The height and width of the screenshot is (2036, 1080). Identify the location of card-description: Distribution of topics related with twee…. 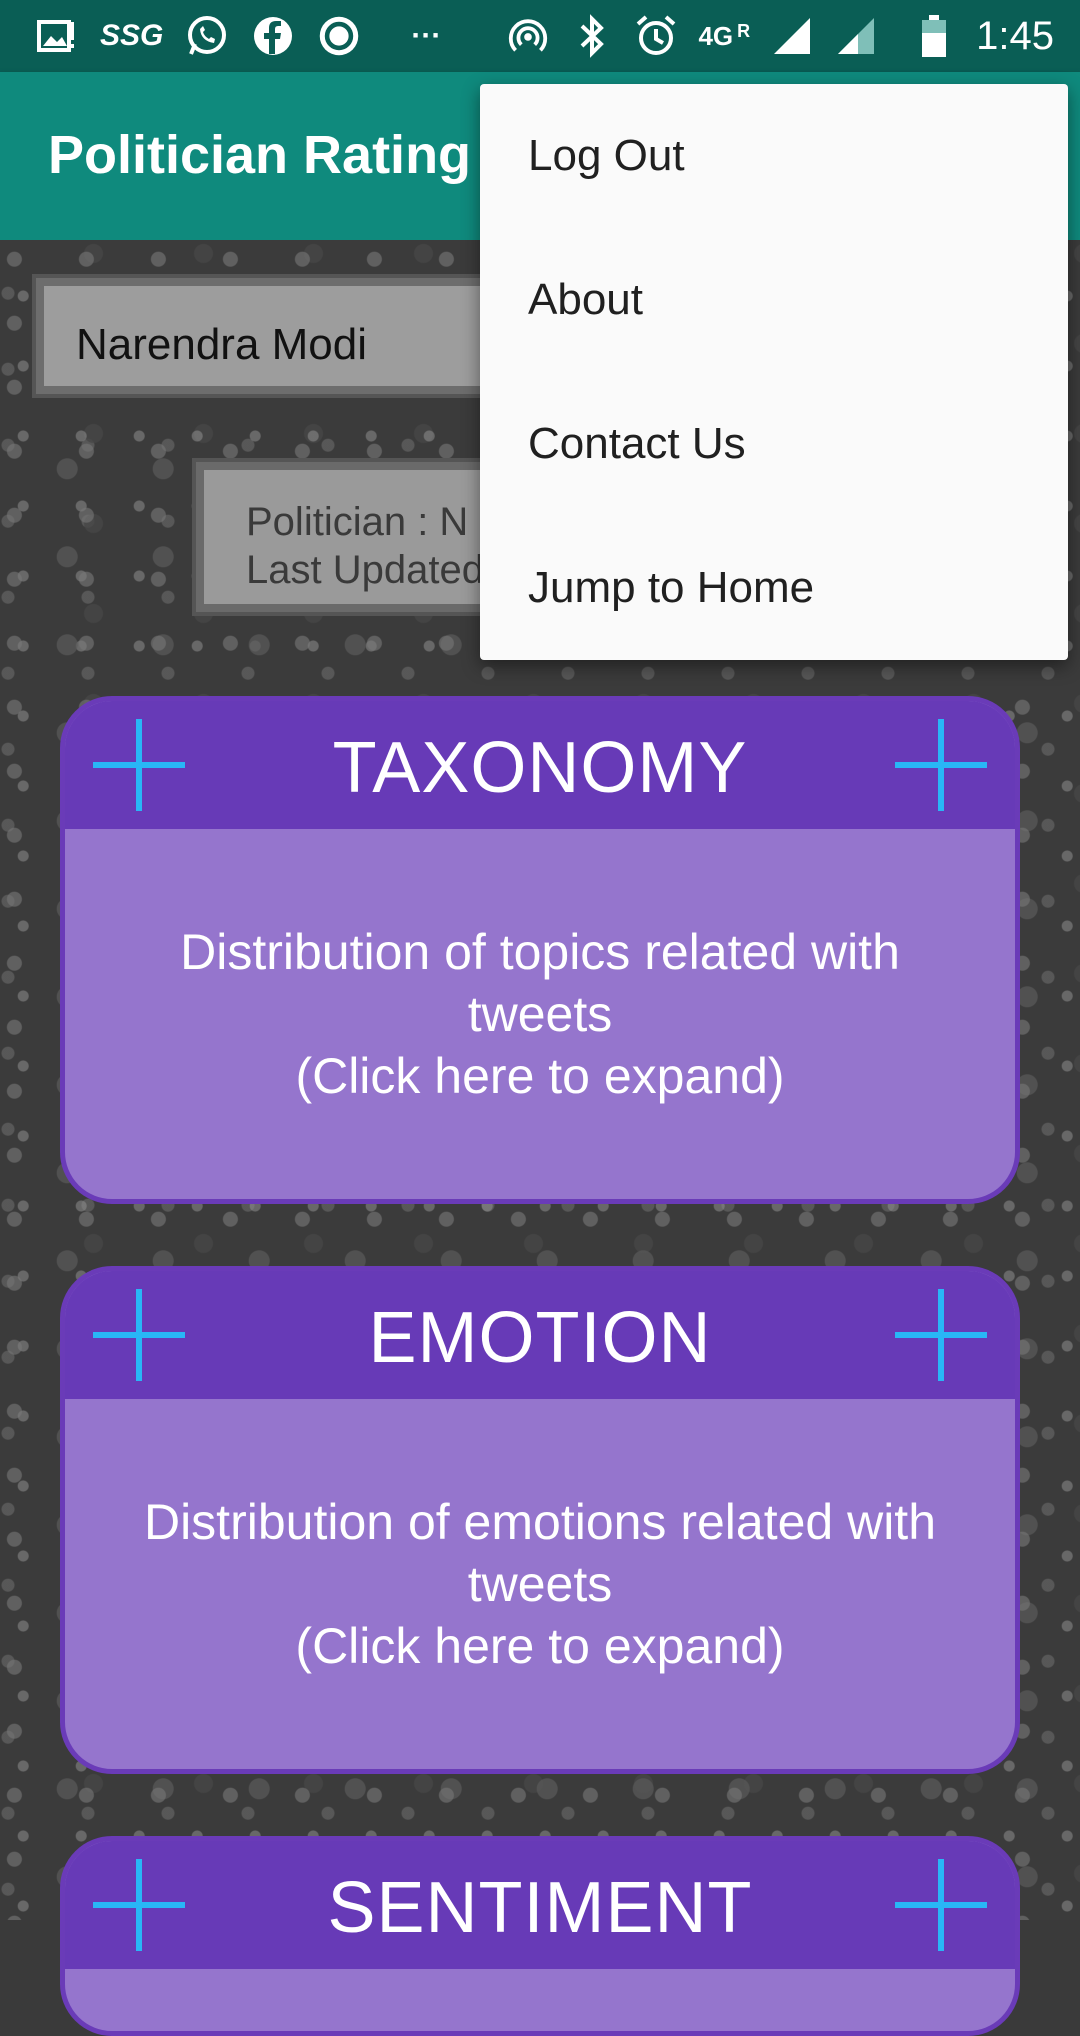
(540, 1014).